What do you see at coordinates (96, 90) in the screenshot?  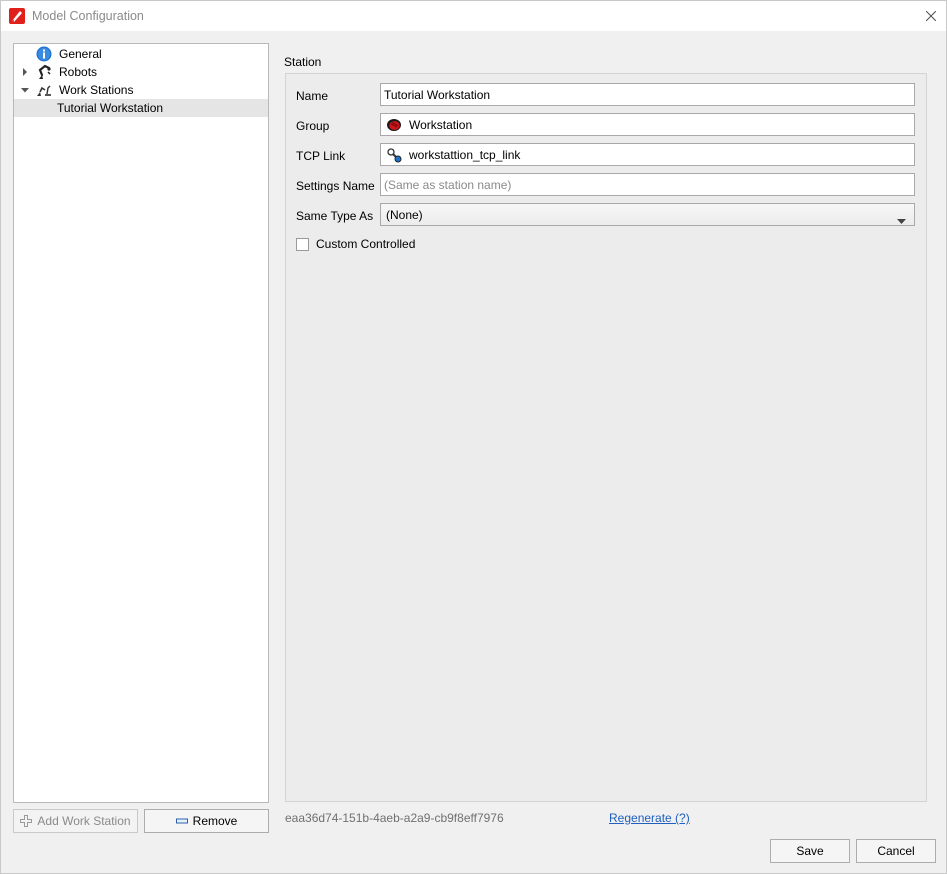 I see `tree-item-label: Work Stations` at bounding box center [96, 90].